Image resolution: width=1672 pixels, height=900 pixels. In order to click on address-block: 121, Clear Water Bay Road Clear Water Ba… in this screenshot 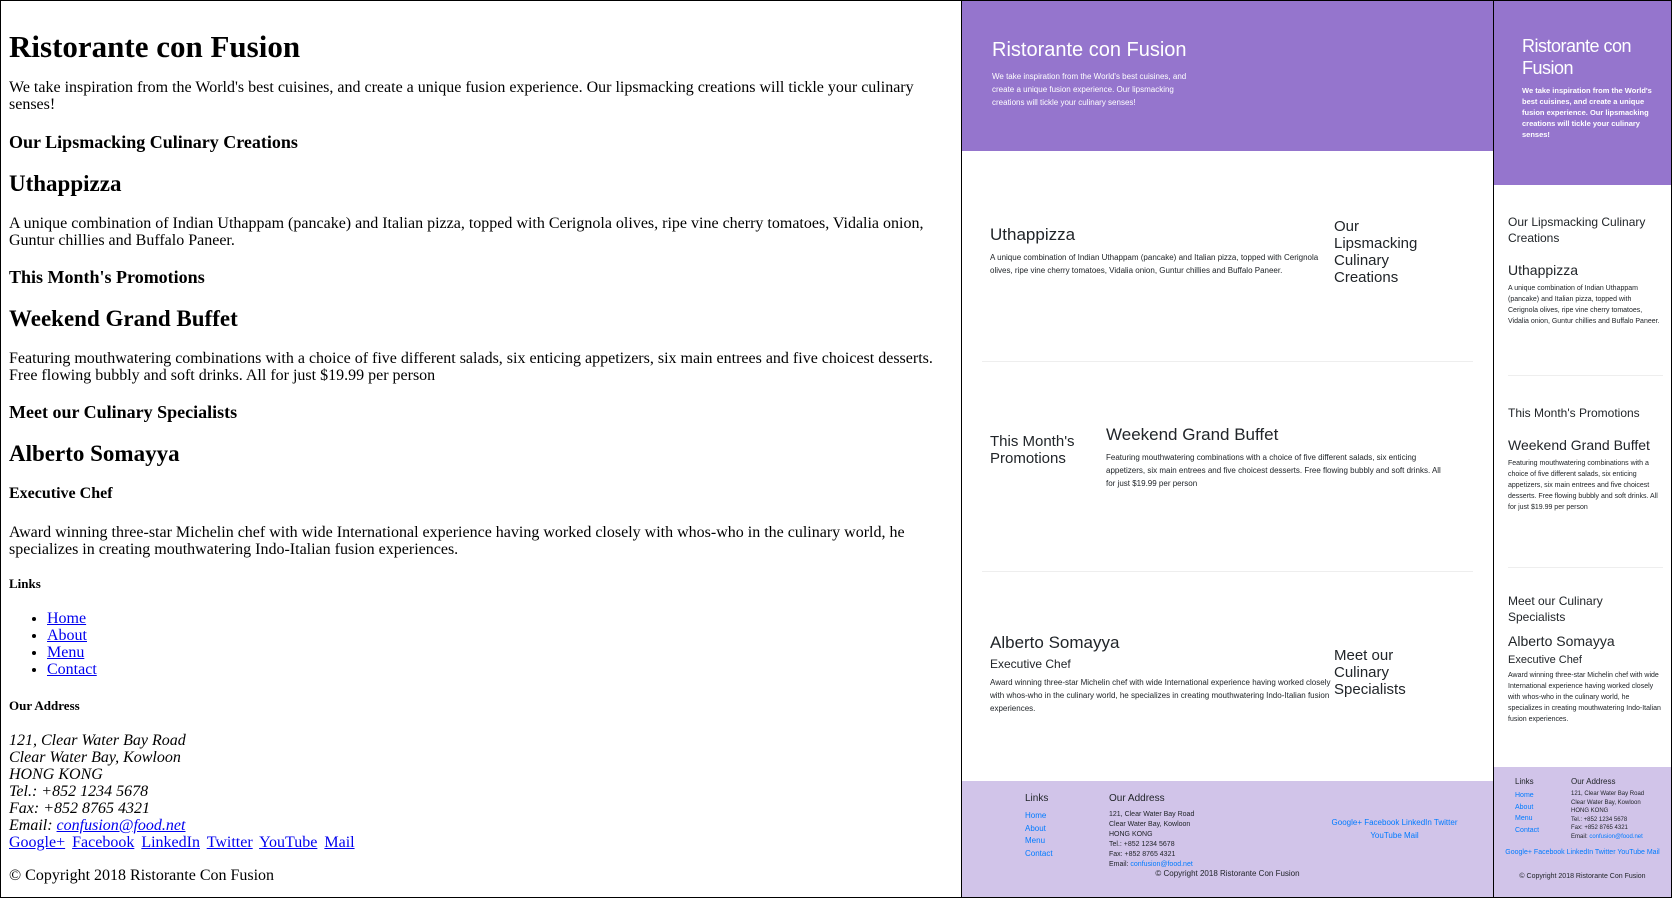, I will do `click(1151, 840)`.